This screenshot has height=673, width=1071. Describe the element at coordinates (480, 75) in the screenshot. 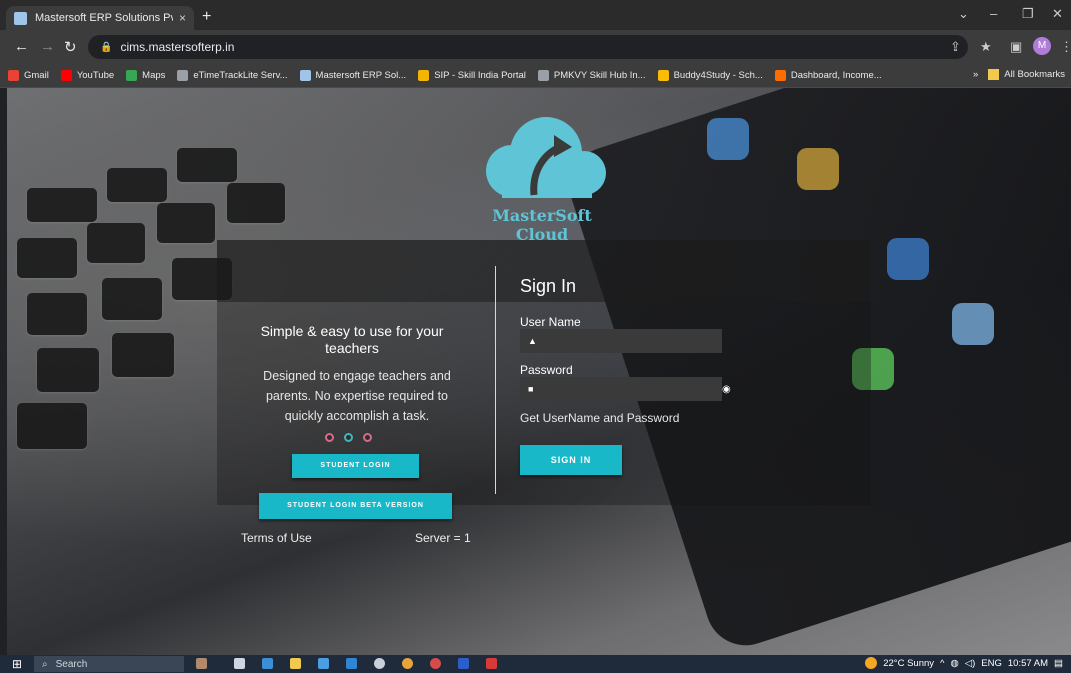

I see `bookmark-label: SIP - Skill India Portal` at that location.